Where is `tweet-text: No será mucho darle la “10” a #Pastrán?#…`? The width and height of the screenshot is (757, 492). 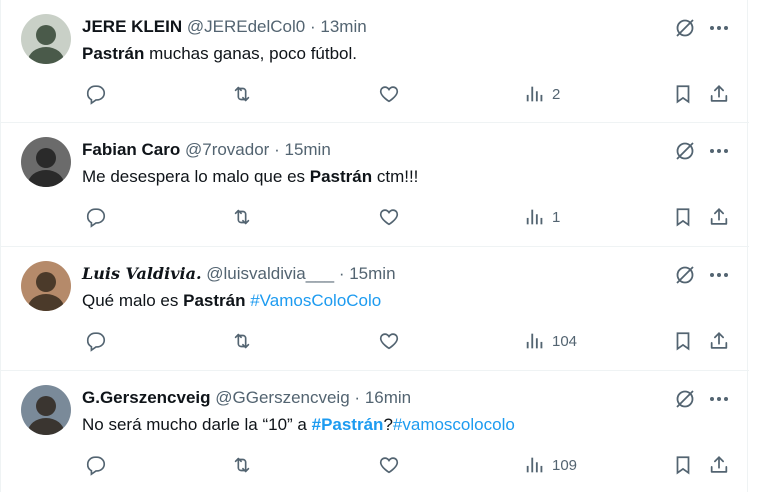
tweet-text: No será mucho darle la “10” a #Pastrán?#… is located at coordinates (298, 425).